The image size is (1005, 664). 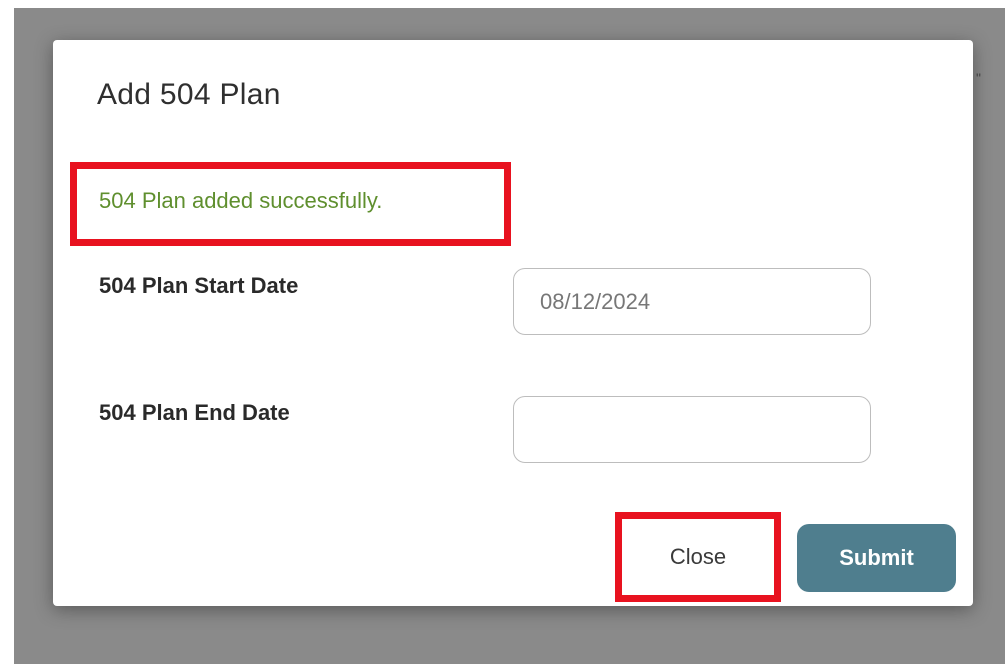 I want to click on start-date-input, so click(x=692, y=301).